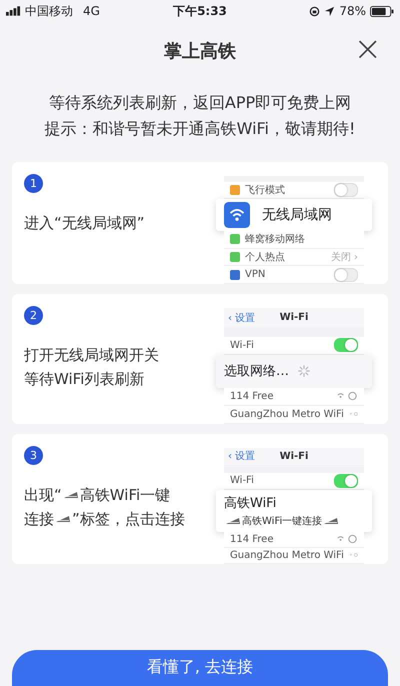  What do you see at coordinates (49, 11) in the screenshot?
I see `carrier-name: 中国移动` at bounding box center [49, 11].